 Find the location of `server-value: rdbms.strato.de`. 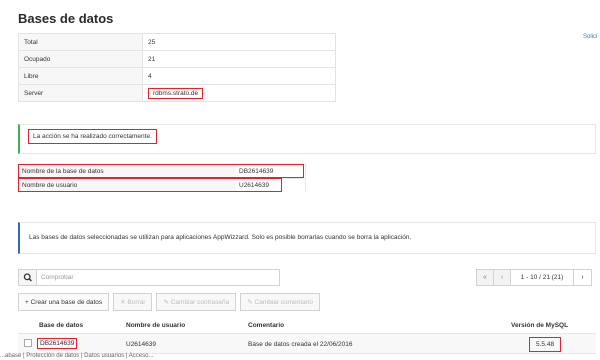

server-value: rdbms.strato.de is located at coordinates (176, 93).